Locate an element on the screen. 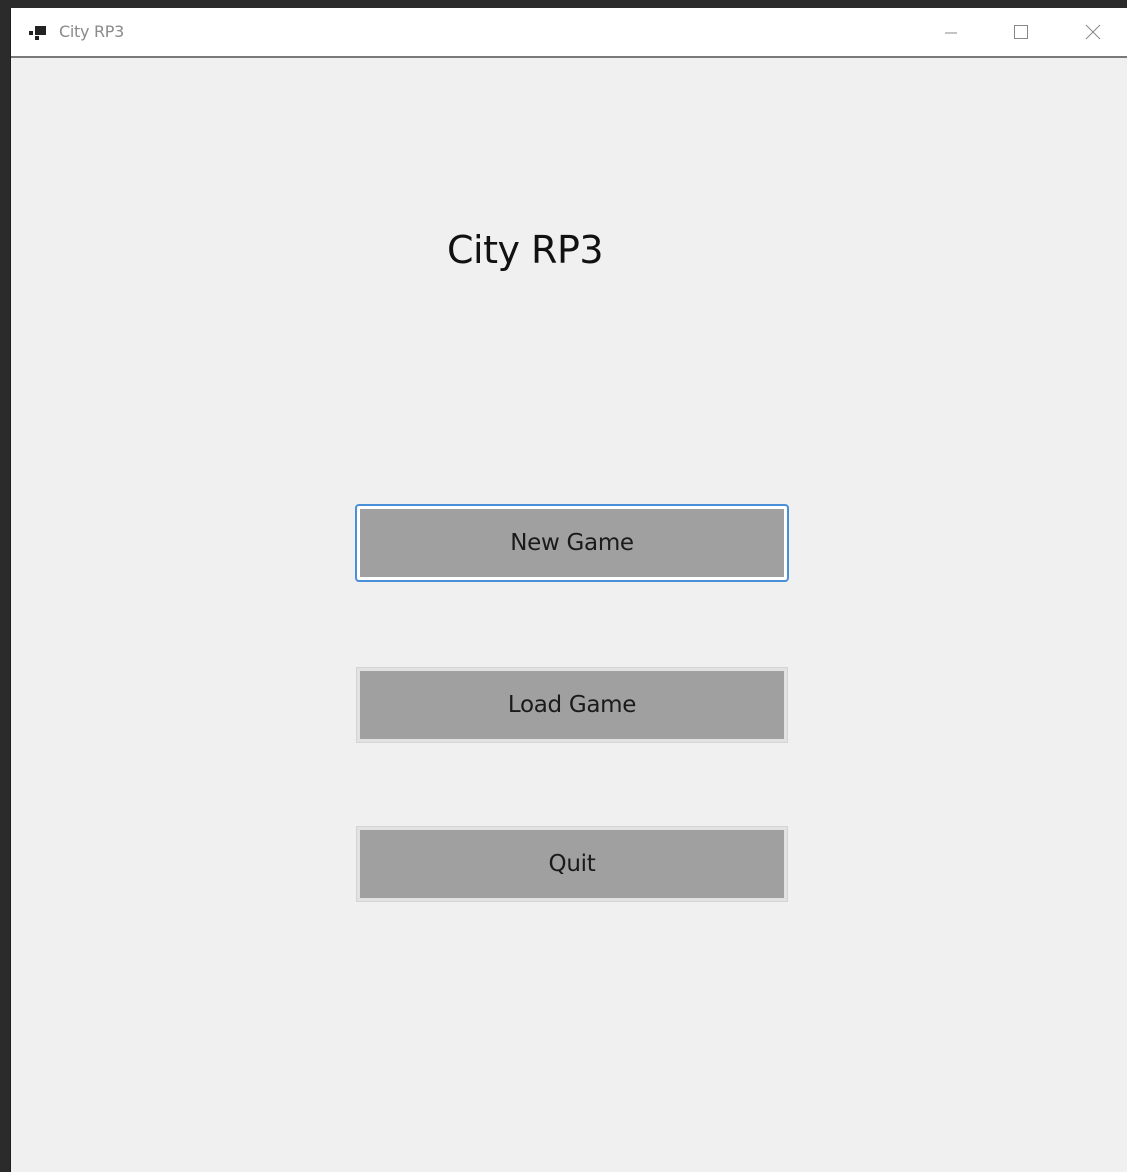  title-bar: City RP3 is located at coordinates (569, 33).